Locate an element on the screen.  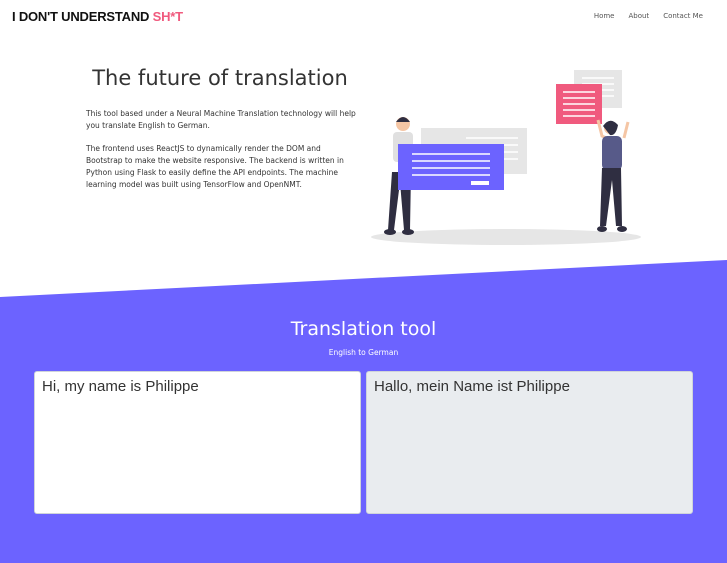
nav-links: Home About Contact Me is located at coordinates (648, 16).